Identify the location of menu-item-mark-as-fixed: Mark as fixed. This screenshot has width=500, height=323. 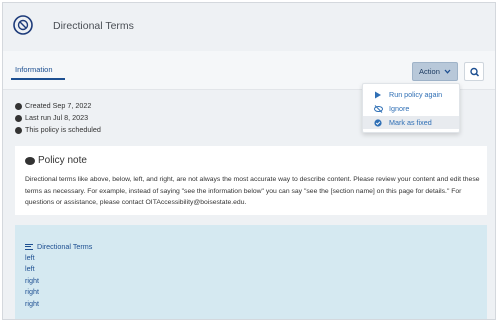
(411, 122).